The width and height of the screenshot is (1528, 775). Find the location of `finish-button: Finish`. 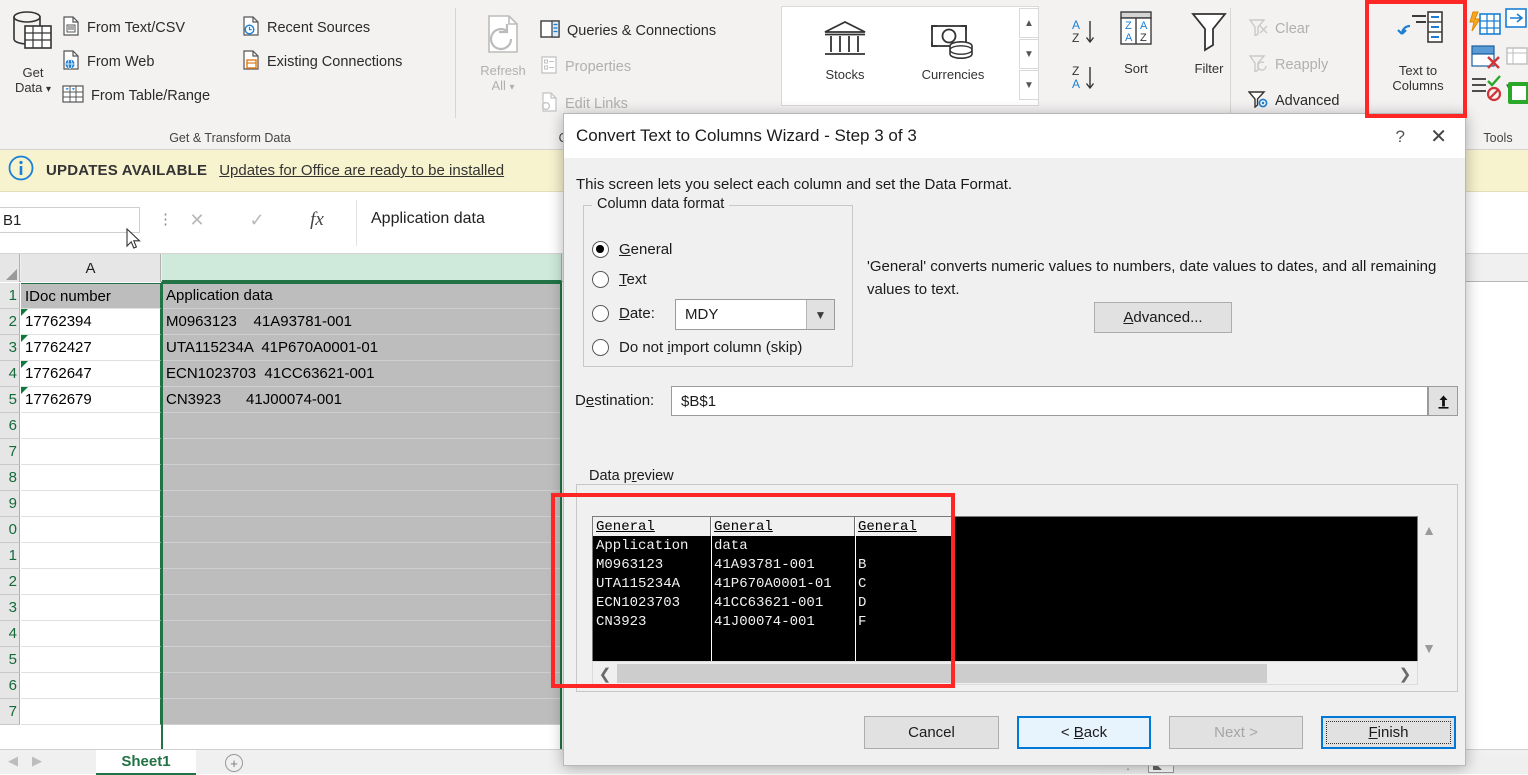

finish-button: Finish is located at coordinates (1388, 732).